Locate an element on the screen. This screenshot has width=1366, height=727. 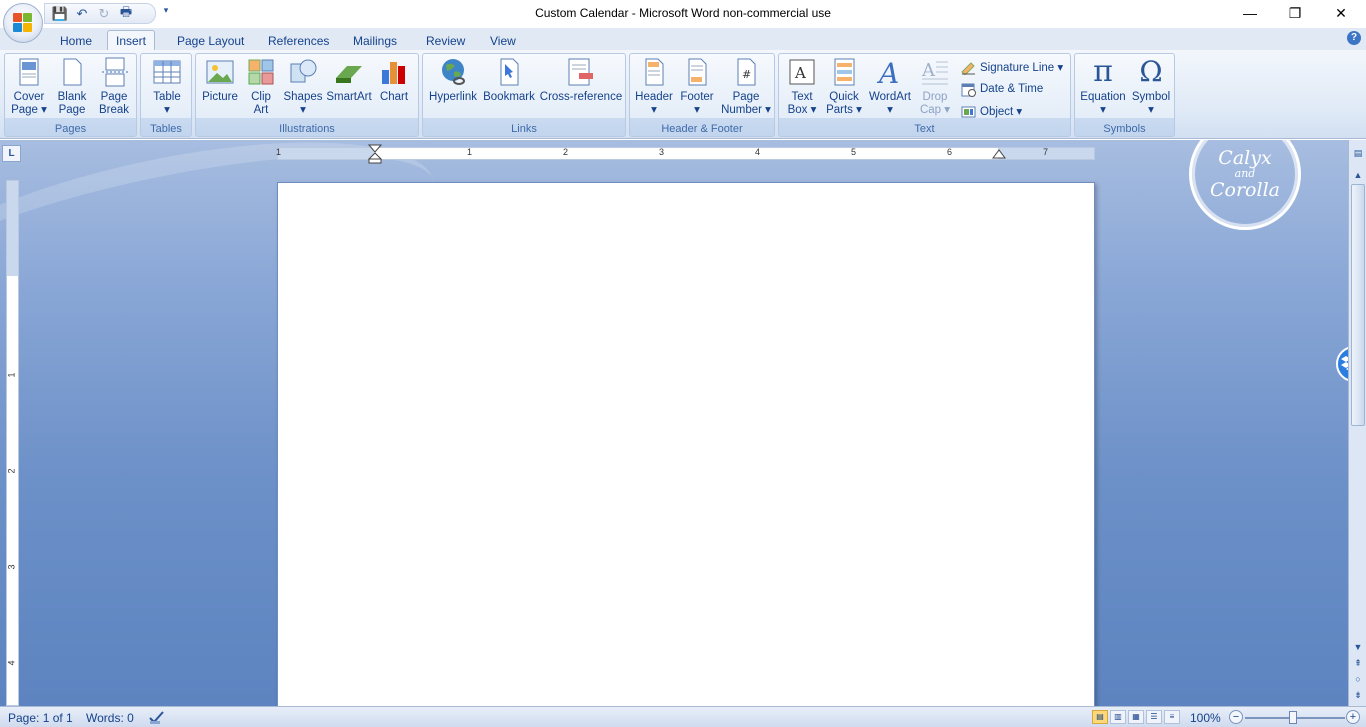
clip-art-button: Clip Art is located at coordinates (261, 86).